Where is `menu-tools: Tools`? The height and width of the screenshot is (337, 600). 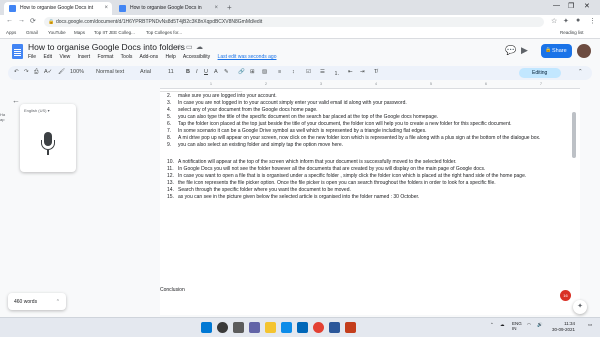 menu-tools: Tools is located at coordinates (127, 57).